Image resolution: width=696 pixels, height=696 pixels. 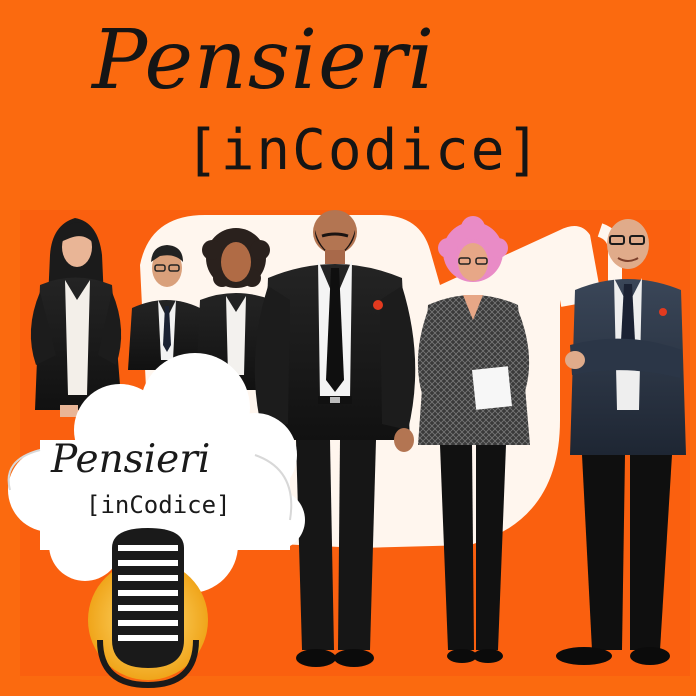 What do you see at coordinates (264, 60) in the screenshot?
I see `cover-title: Pensieri` at bounding box center [264, 60].